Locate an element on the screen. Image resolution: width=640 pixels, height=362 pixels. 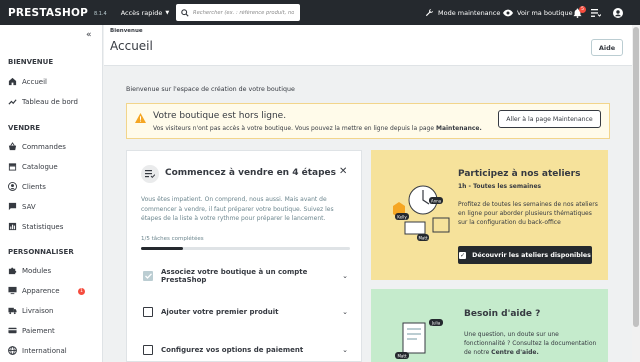
account-icon is located at coordinates (618, 12).